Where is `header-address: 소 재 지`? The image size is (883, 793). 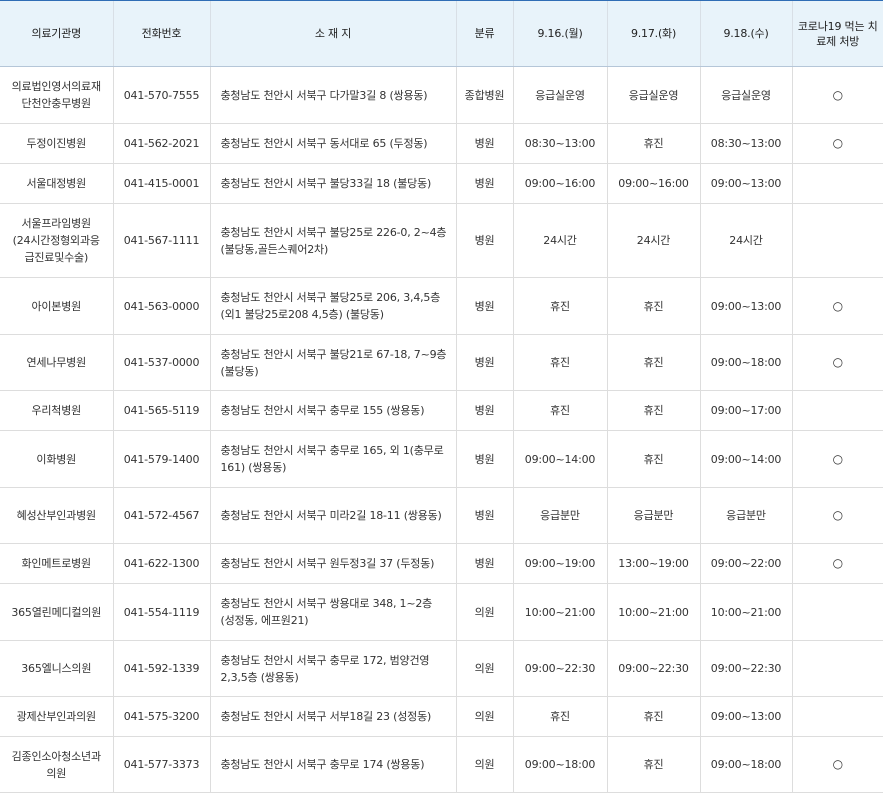 header-address: 소 재 지 is located at coordinates (332, 33).